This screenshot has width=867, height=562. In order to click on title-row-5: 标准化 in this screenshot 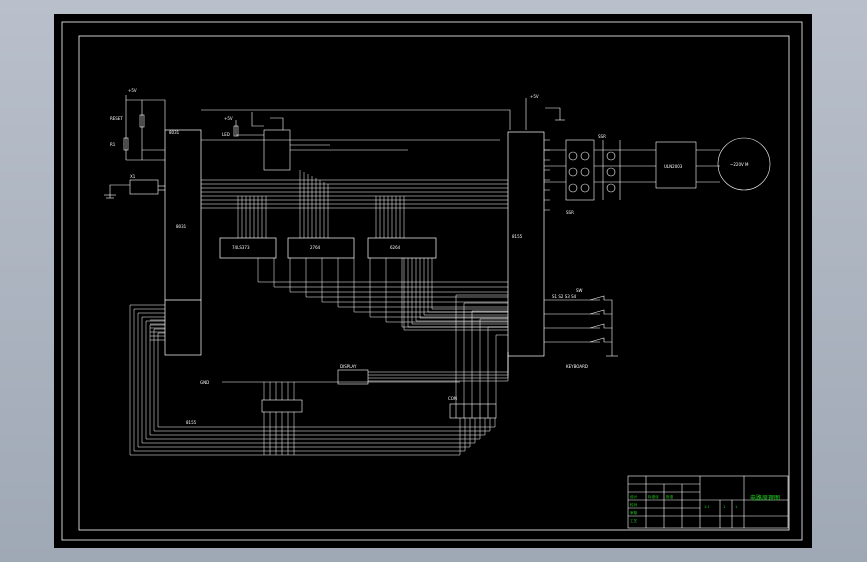, I will do `click(653, 496)`.